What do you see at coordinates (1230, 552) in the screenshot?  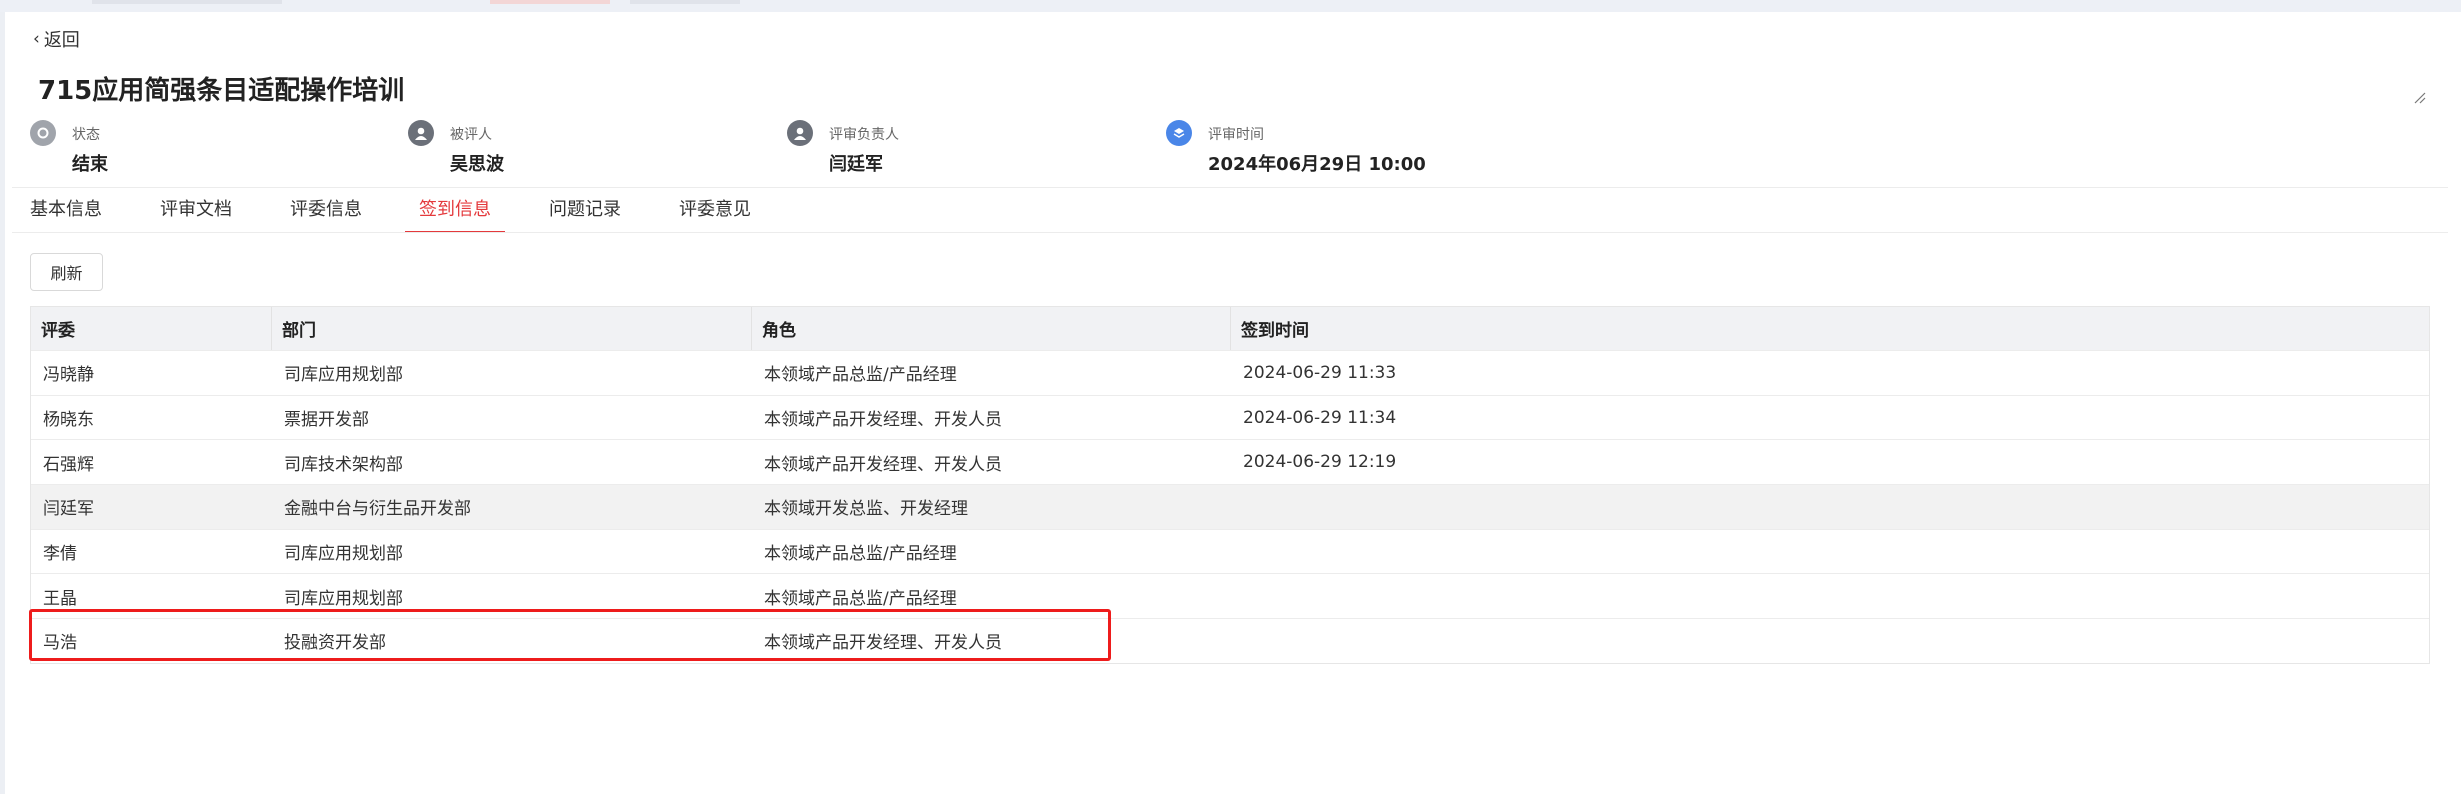 I see `table-row: 李倩 司库应用规划部 本领域产品总监/产品经理` at bounding box center [1230, 552].